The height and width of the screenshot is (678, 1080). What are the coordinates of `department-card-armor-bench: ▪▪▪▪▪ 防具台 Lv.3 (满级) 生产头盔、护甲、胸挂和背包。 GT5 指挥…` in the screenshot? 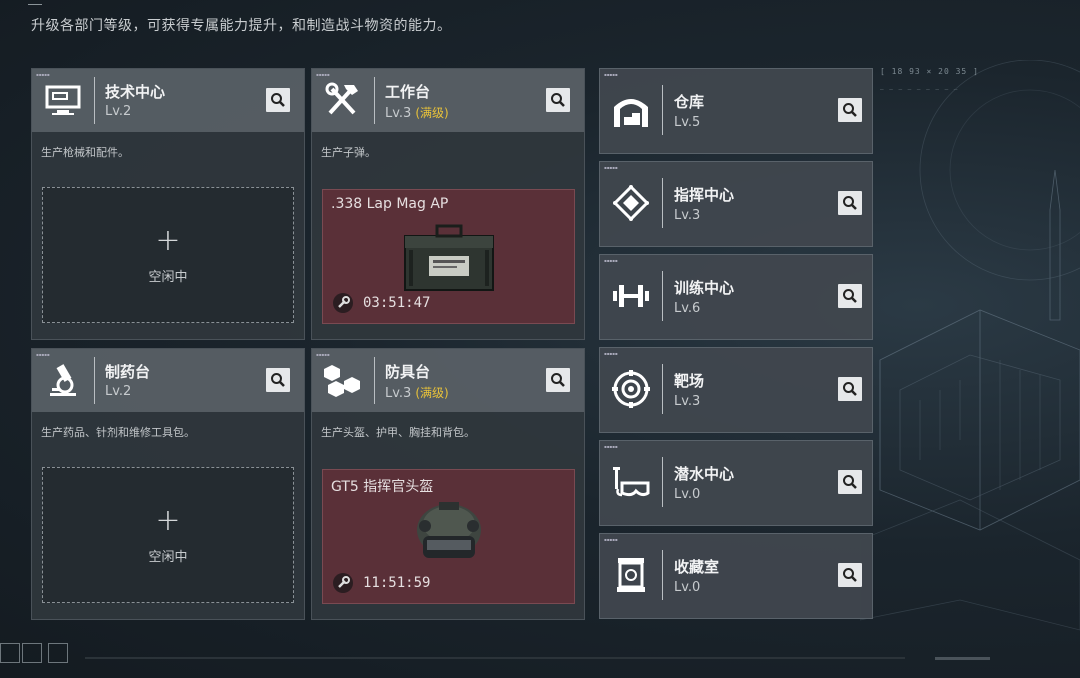 It's located at (448, 484).